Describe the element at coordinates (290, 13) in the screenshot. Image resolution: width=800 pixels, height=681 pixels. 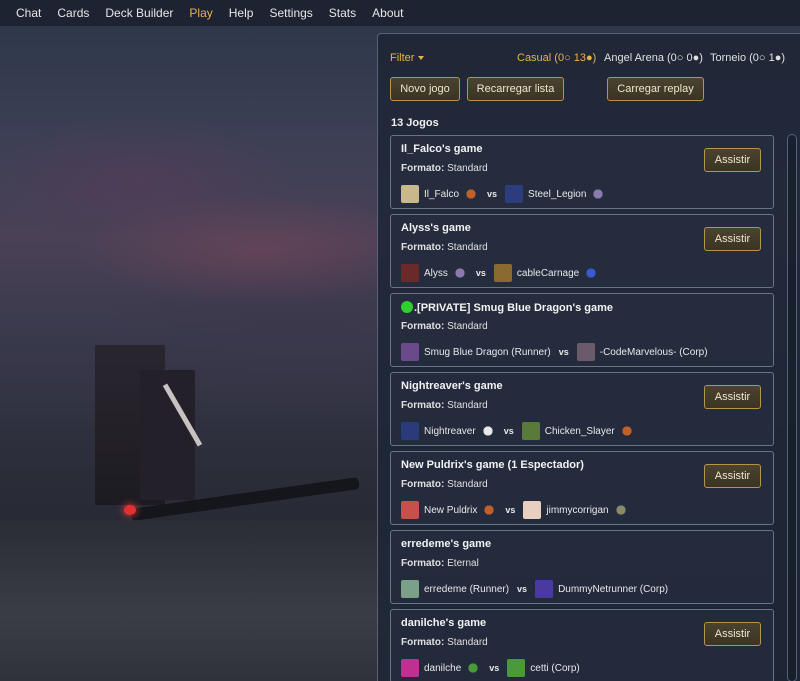
I see `nav-settings: Settings` at that location.